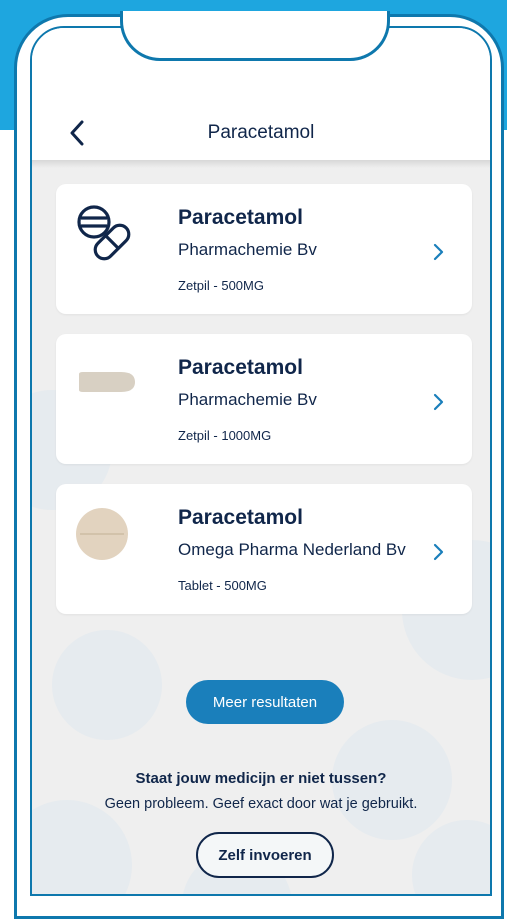 This screenshot has width=507, height=919. What do you see at coordinates (261, 132) in the screenshot?
I see `page-title: Paracetamol` at bounding box center [261, 132].